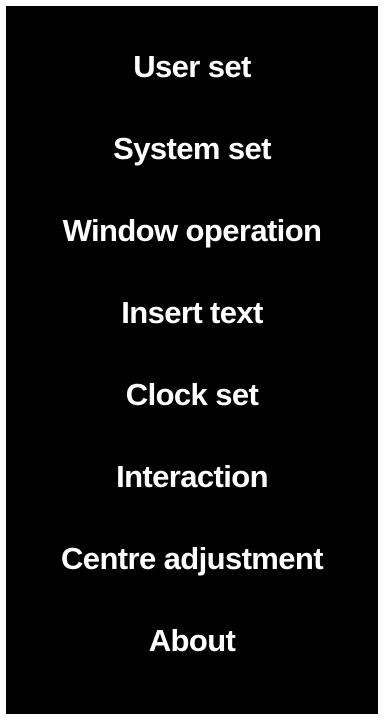 The width and height of the screenshot is (385, 722). Describe the element at coordinates (192, 67) in the screenshot. I see `menu-item-user-set: User set` at that location.